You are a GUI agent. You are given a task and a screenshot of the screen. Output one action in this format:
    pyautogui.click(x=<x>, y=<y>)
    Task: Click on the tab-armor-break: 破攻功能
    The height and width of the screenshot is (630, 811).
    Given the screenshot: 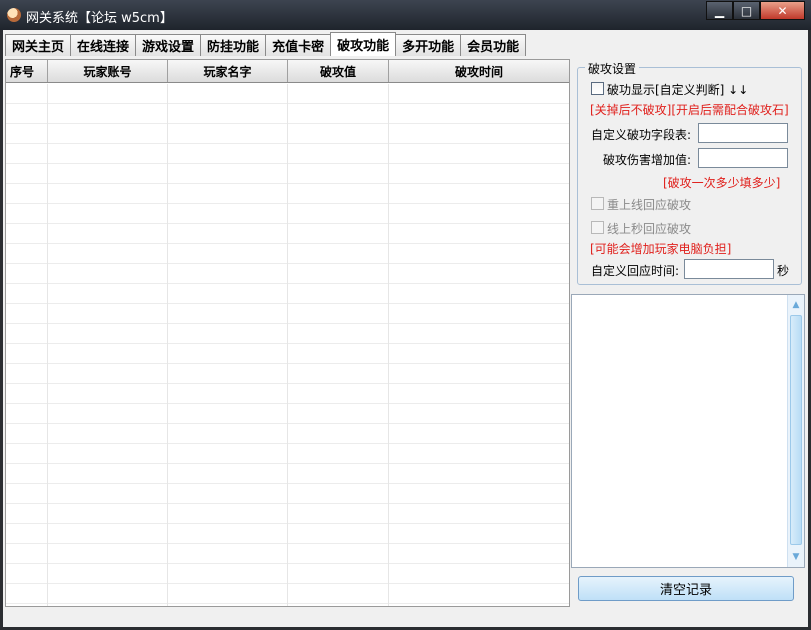 What is the action you would take?
    pyautogui.click(x=363, y=44)
    